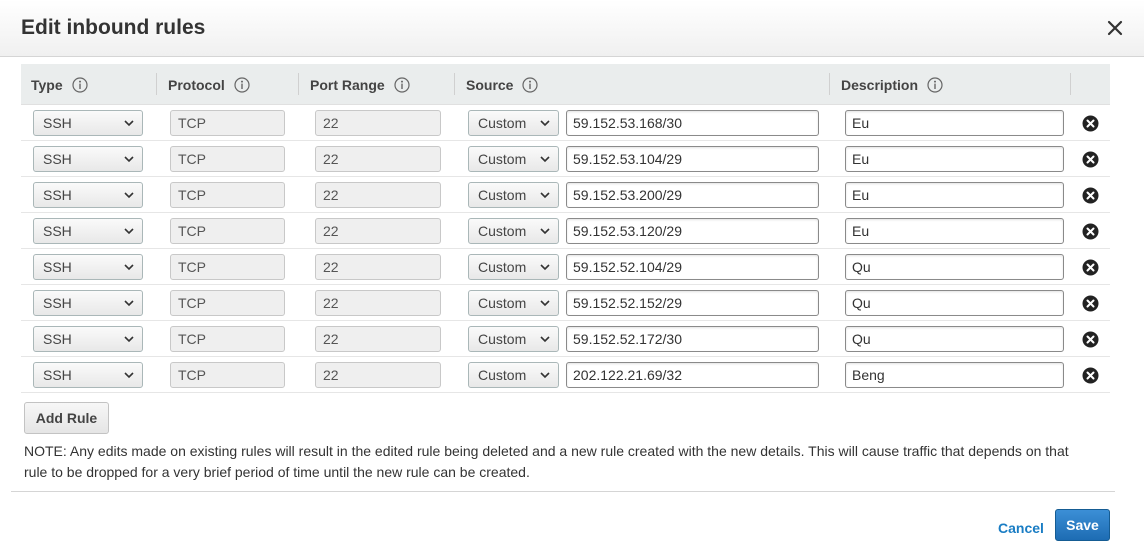 The width and height of the screenshot is (1144, 556). What do you see at coordinates (692, 267) in the screenshot?
I see `source-cidr-input: 59.152.52.104/29` at bounding box center [692, 267].